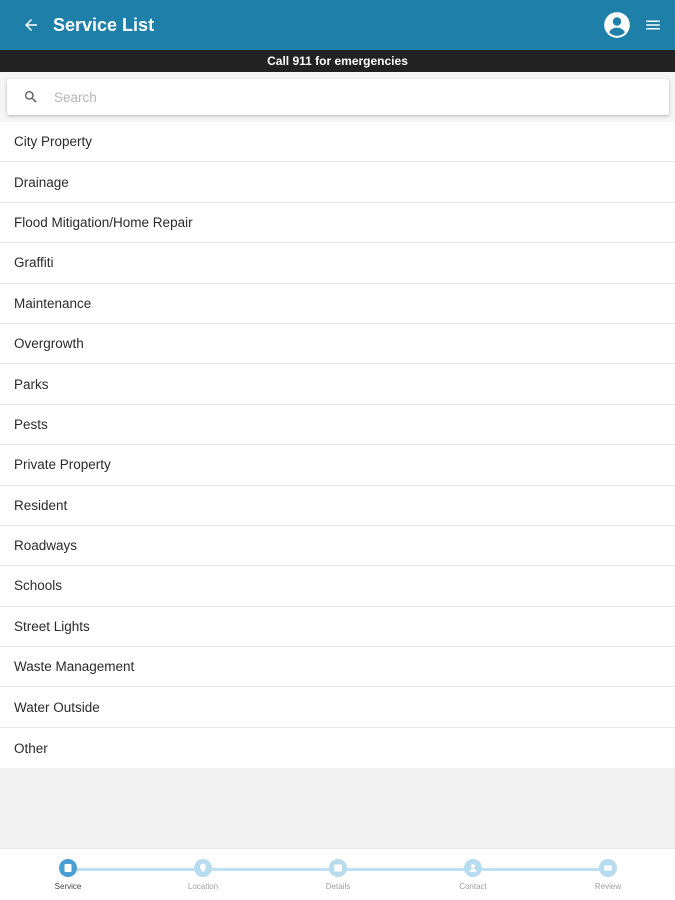 Image resolution: width=675 pixels, height=900 pixels. I want to click on service-item-roadways: Roadways, so click(337, 546).